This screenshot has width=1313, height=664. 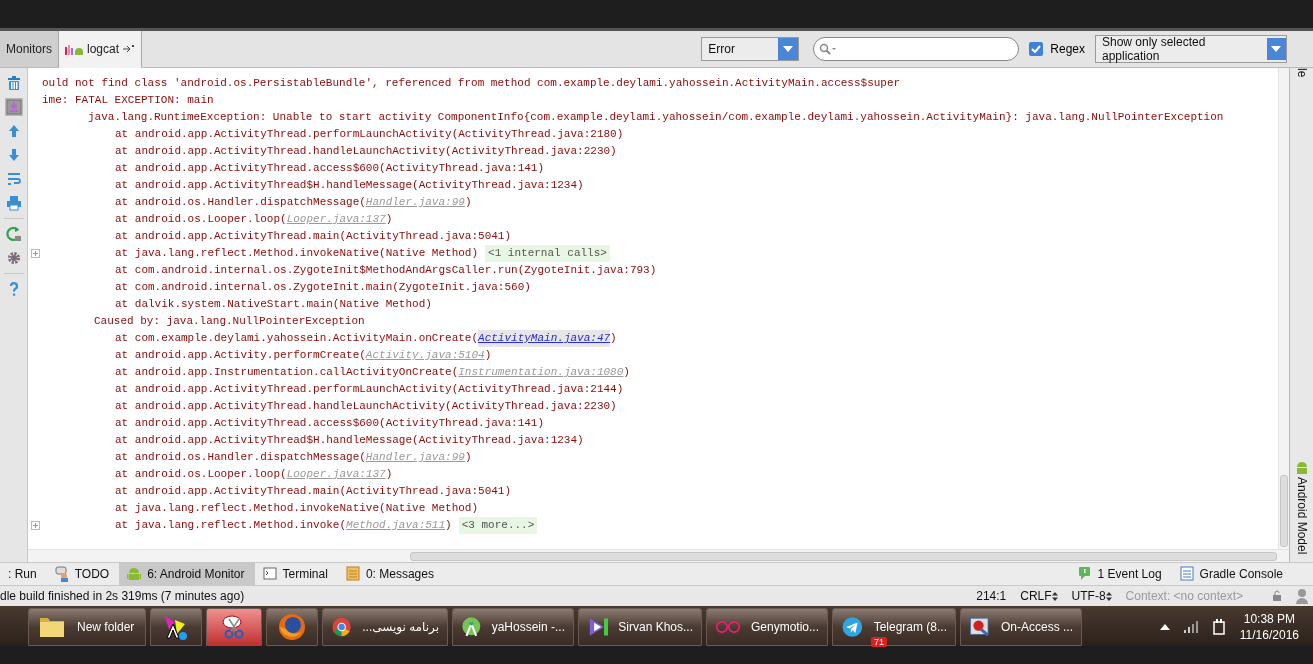 I want to click on log-line: ime: FATAL EXCEPTION: main, so click(x=128, y=100).